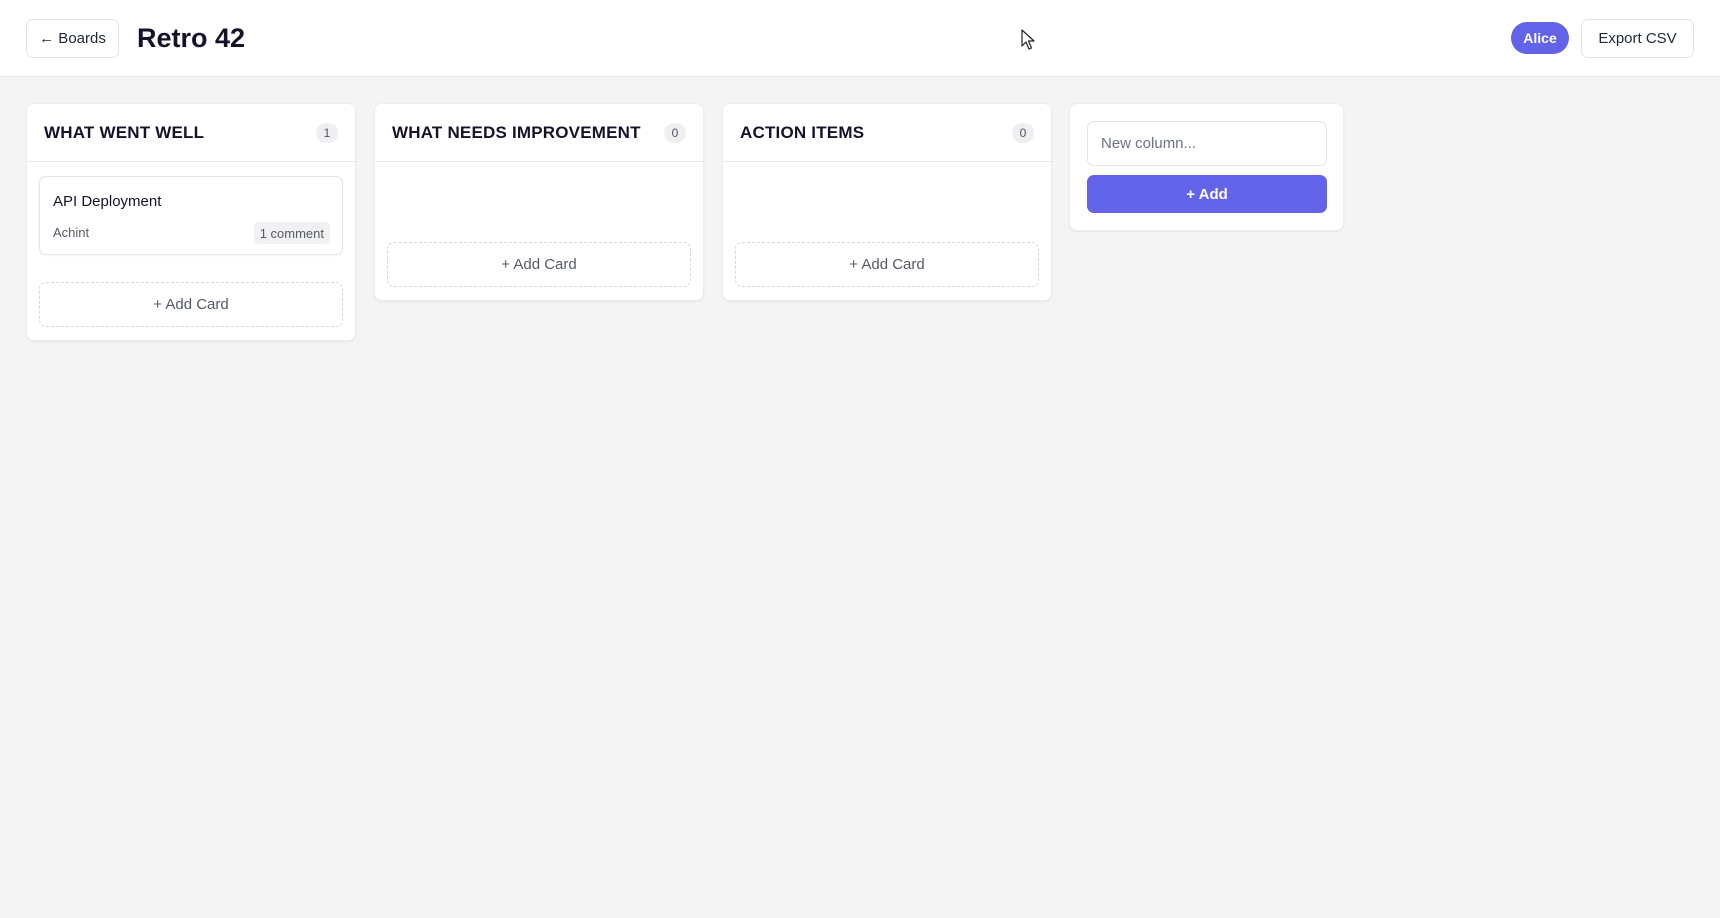 This screenshot has height=918, width=1720. I want to click on back-to-boards-button: ← Boards, so click(72, 38).